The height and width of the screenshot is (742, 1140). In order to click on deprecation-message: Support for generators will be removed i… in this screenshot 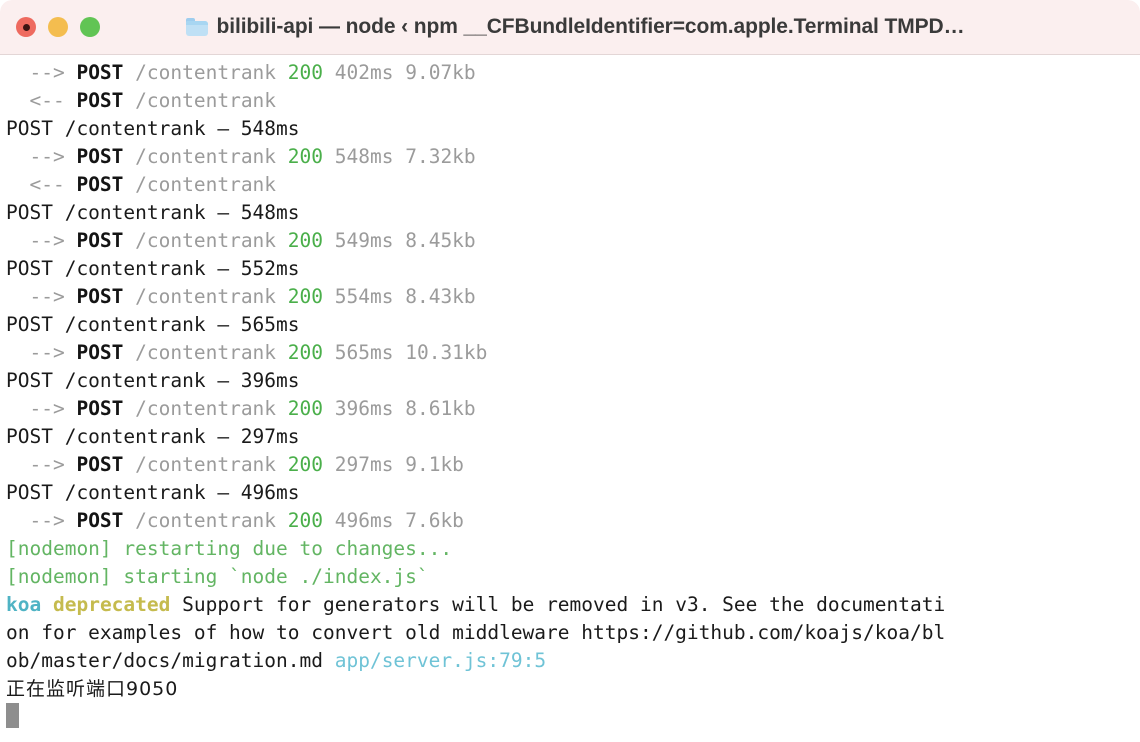, I will do `click(558, 604)`.